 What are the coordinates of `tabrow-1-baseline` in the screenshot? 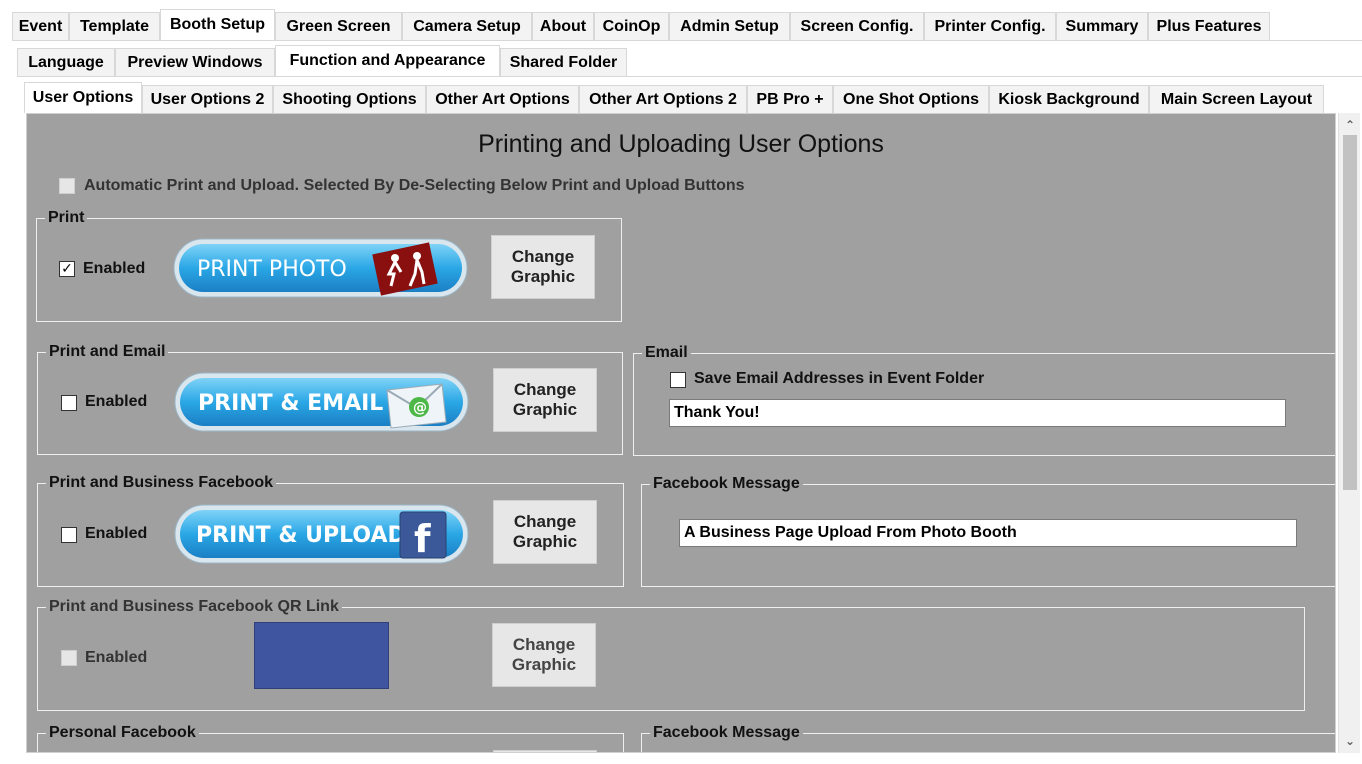 It's located at (687, 40).